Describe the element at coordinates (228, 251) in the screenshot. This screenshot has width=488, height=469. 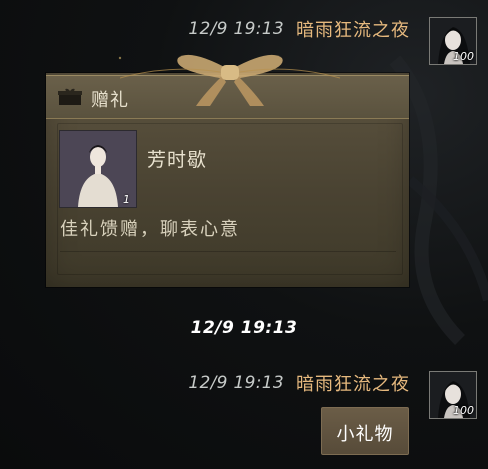
I see `gift-divider` at that location.